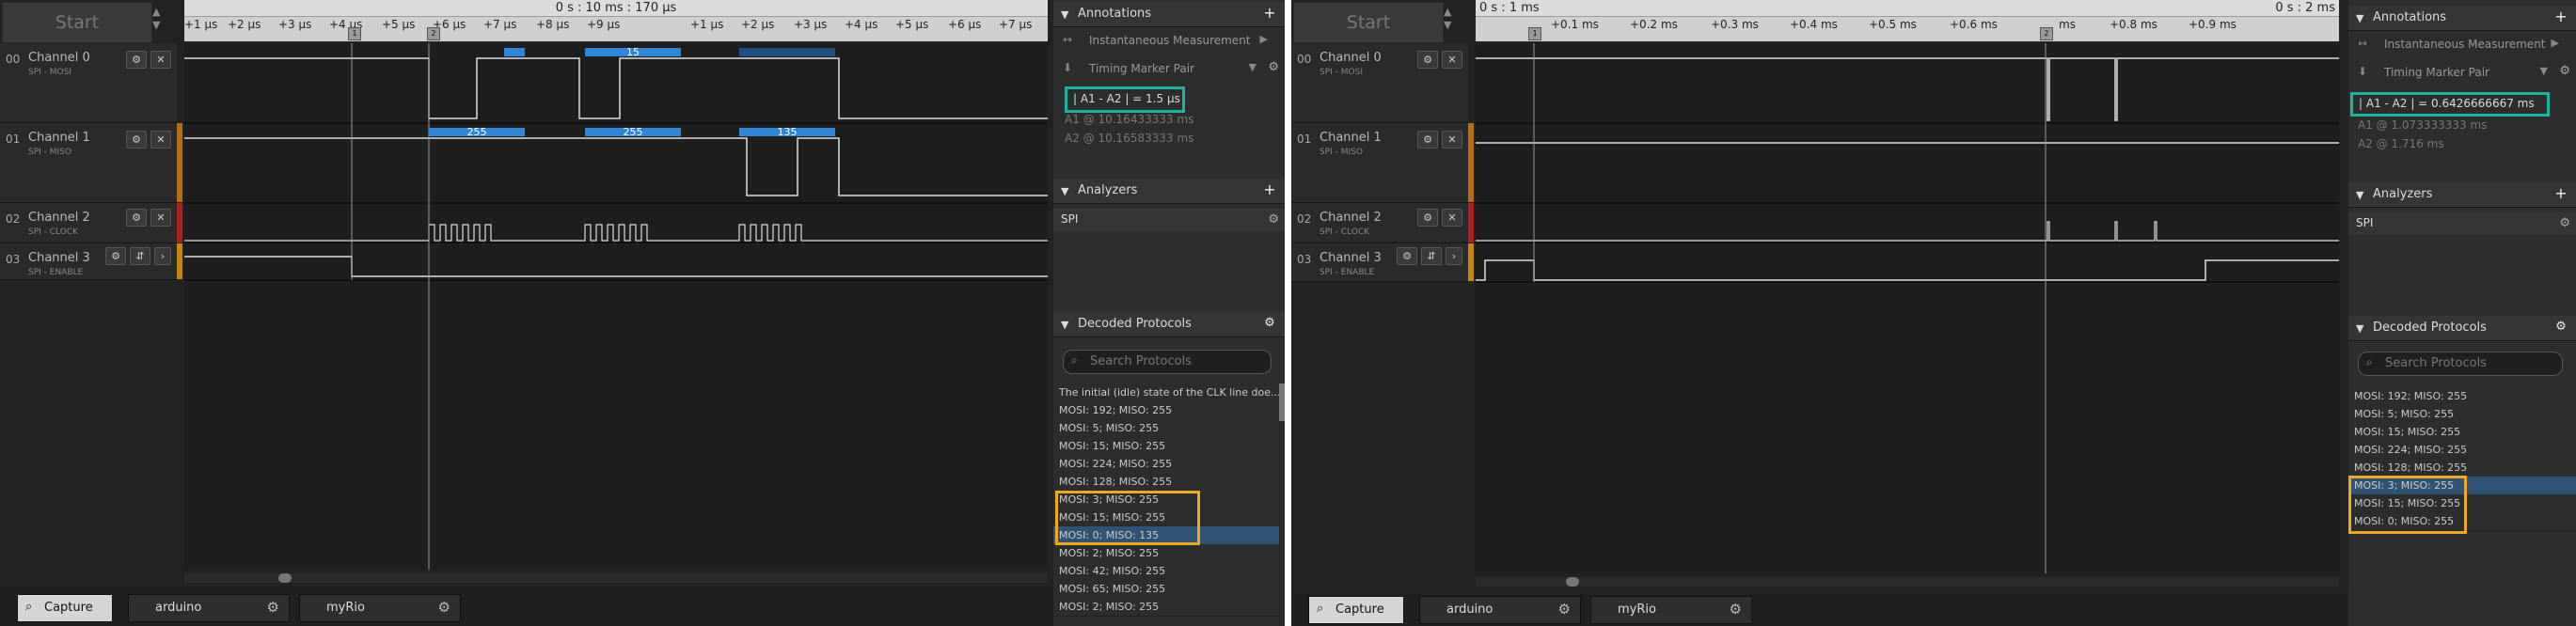 The width and height of the screenshot is (2576, 626). Describe the element at coordinates (88, 163) in the screenshot. I see `channel-row-1: 01 Channel 1 SPI - MISO ⚙ ✕` at that location.